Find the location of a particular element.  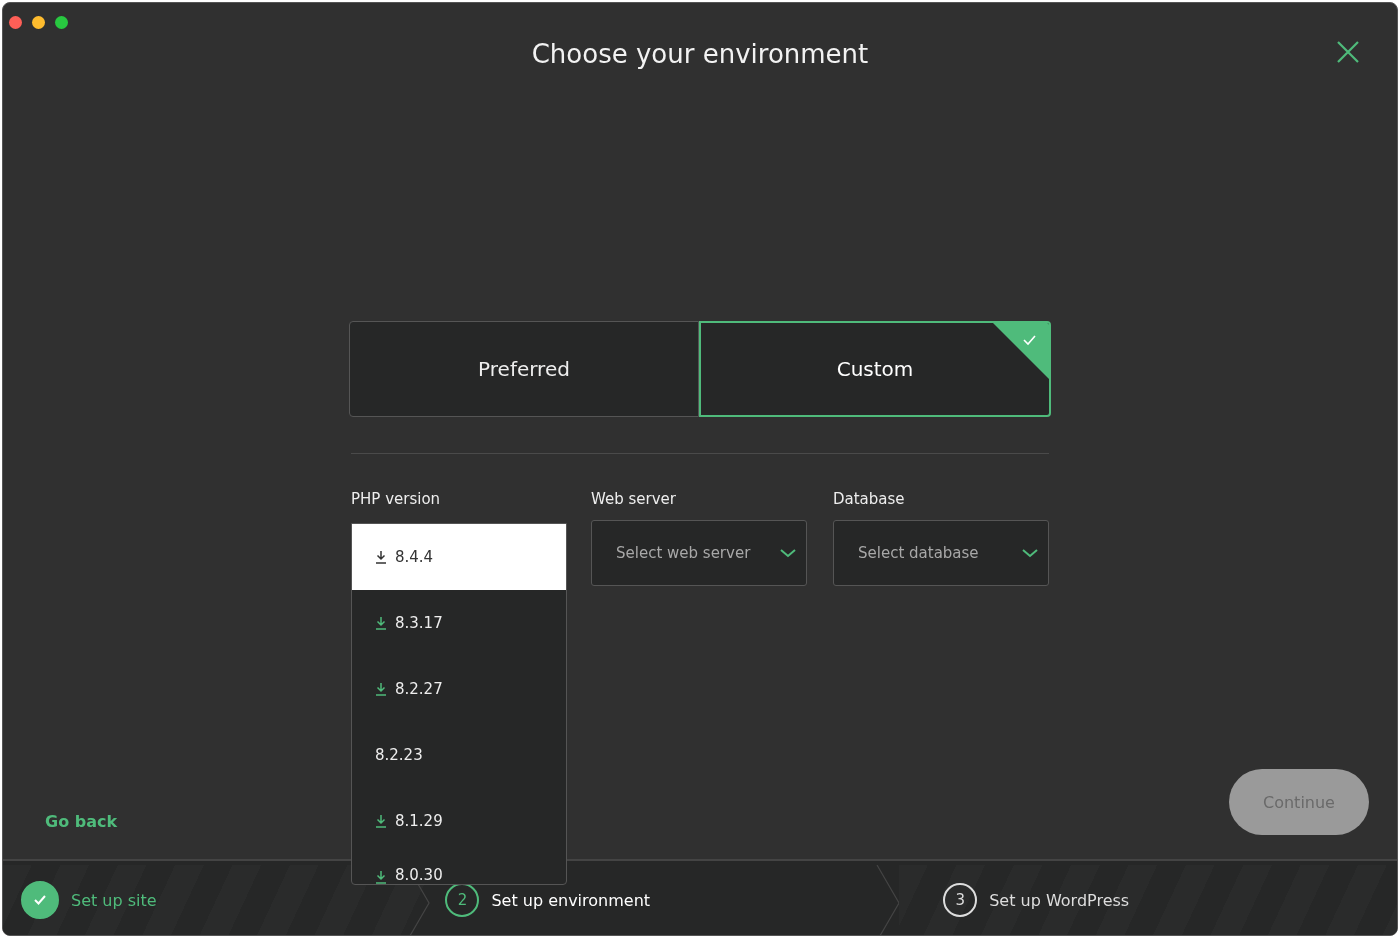

dropdown-option: 8.2.27 is located at coordinates (459, 689).